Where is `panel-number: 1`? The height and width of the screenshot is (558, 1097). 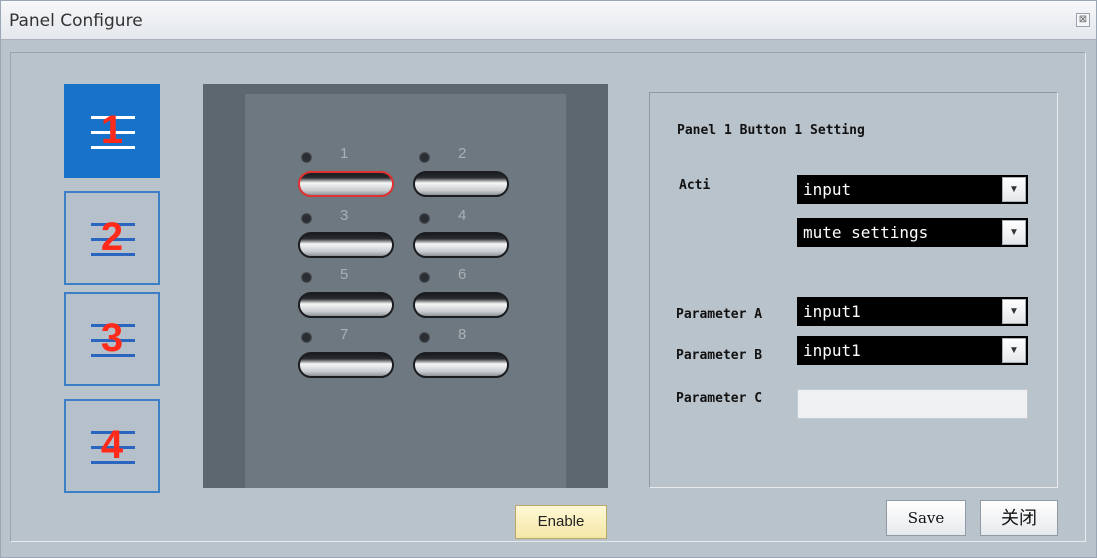 panel-number: 1 is located at coordinates (112, 130).